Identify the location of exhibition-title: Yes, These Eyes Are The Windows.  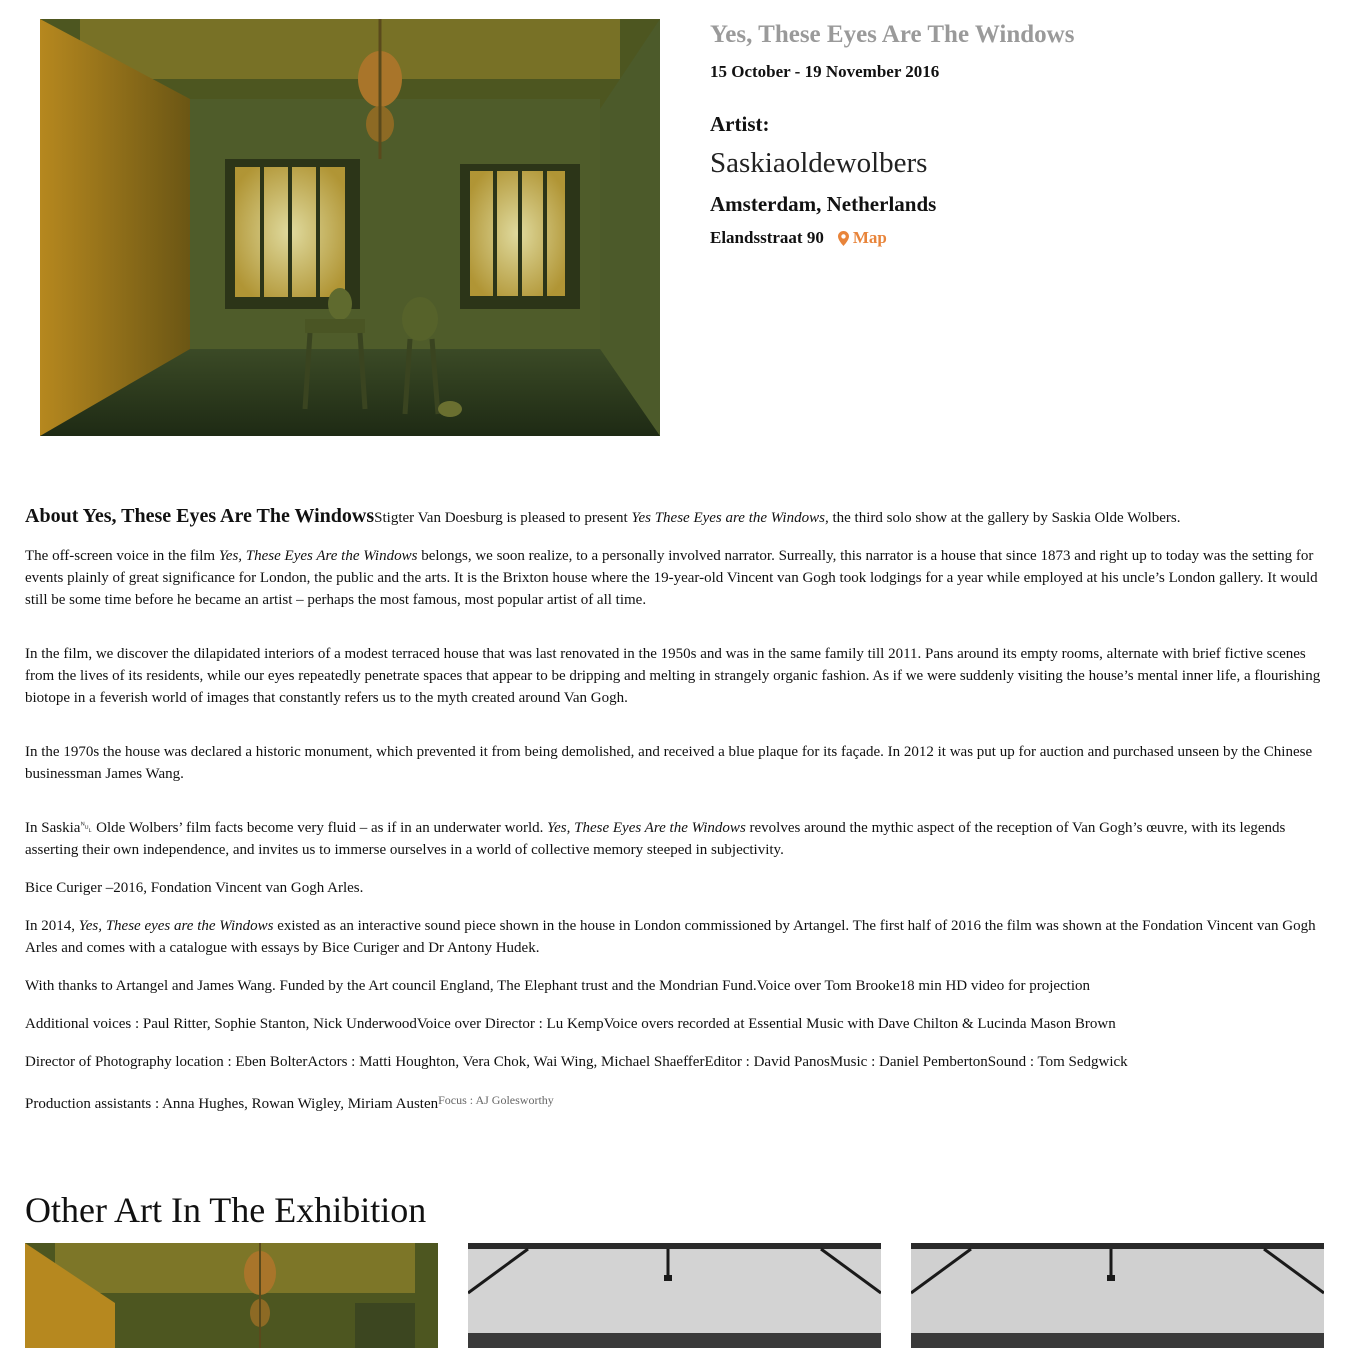
(892, 34).